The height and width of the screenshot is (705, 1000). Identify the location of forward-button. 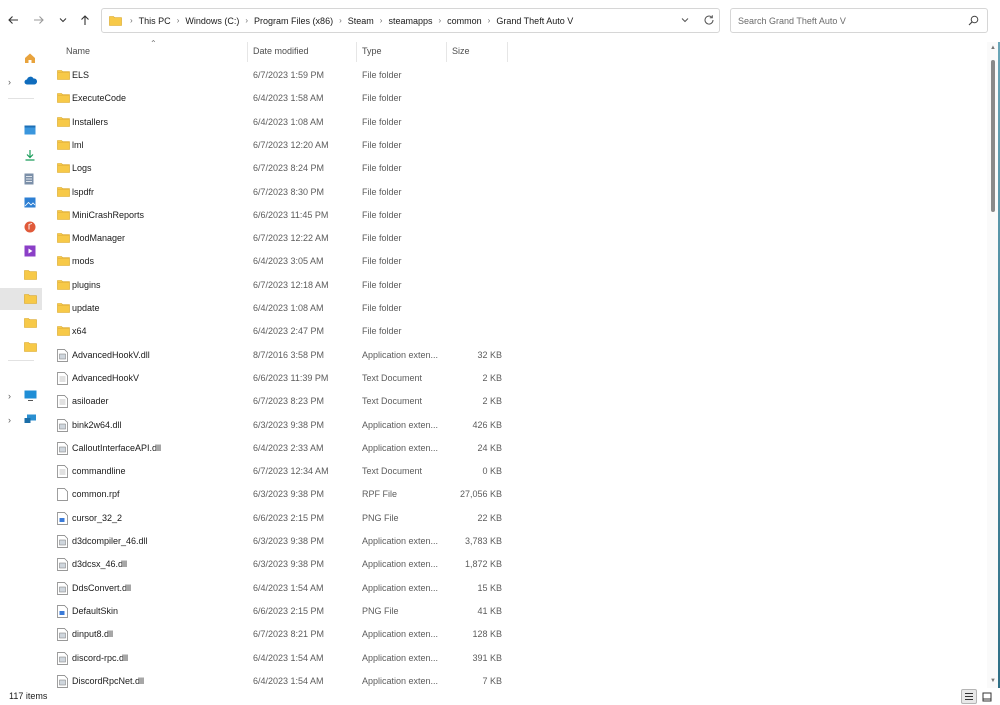
(39, 20).